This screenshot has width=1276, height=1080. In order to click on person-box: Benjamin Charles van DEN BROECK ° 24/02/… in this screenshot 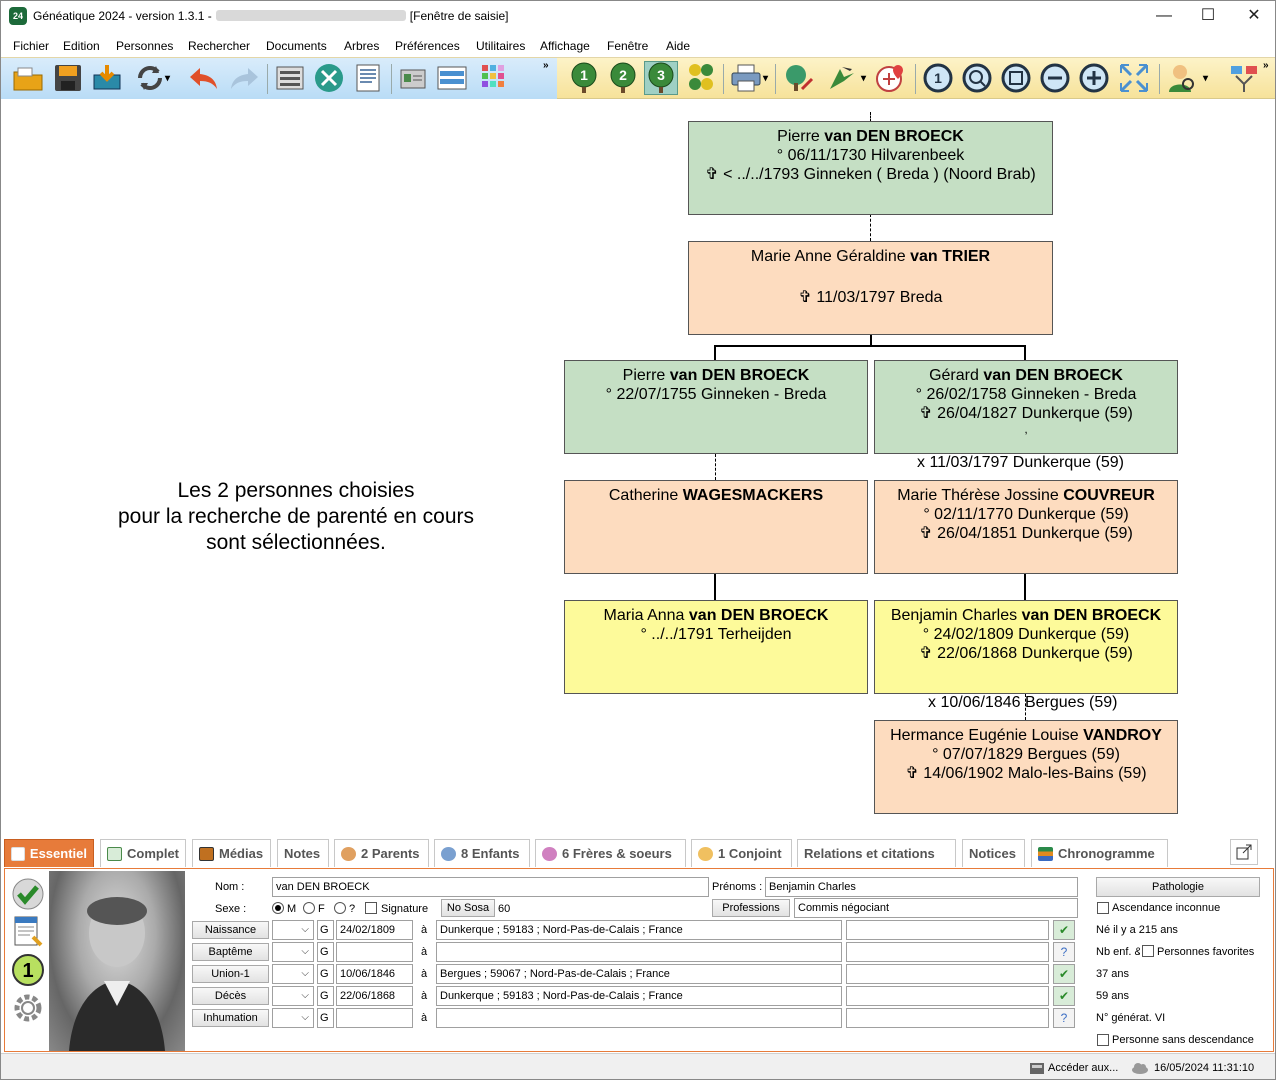, I will do `click(1026, 647)`.